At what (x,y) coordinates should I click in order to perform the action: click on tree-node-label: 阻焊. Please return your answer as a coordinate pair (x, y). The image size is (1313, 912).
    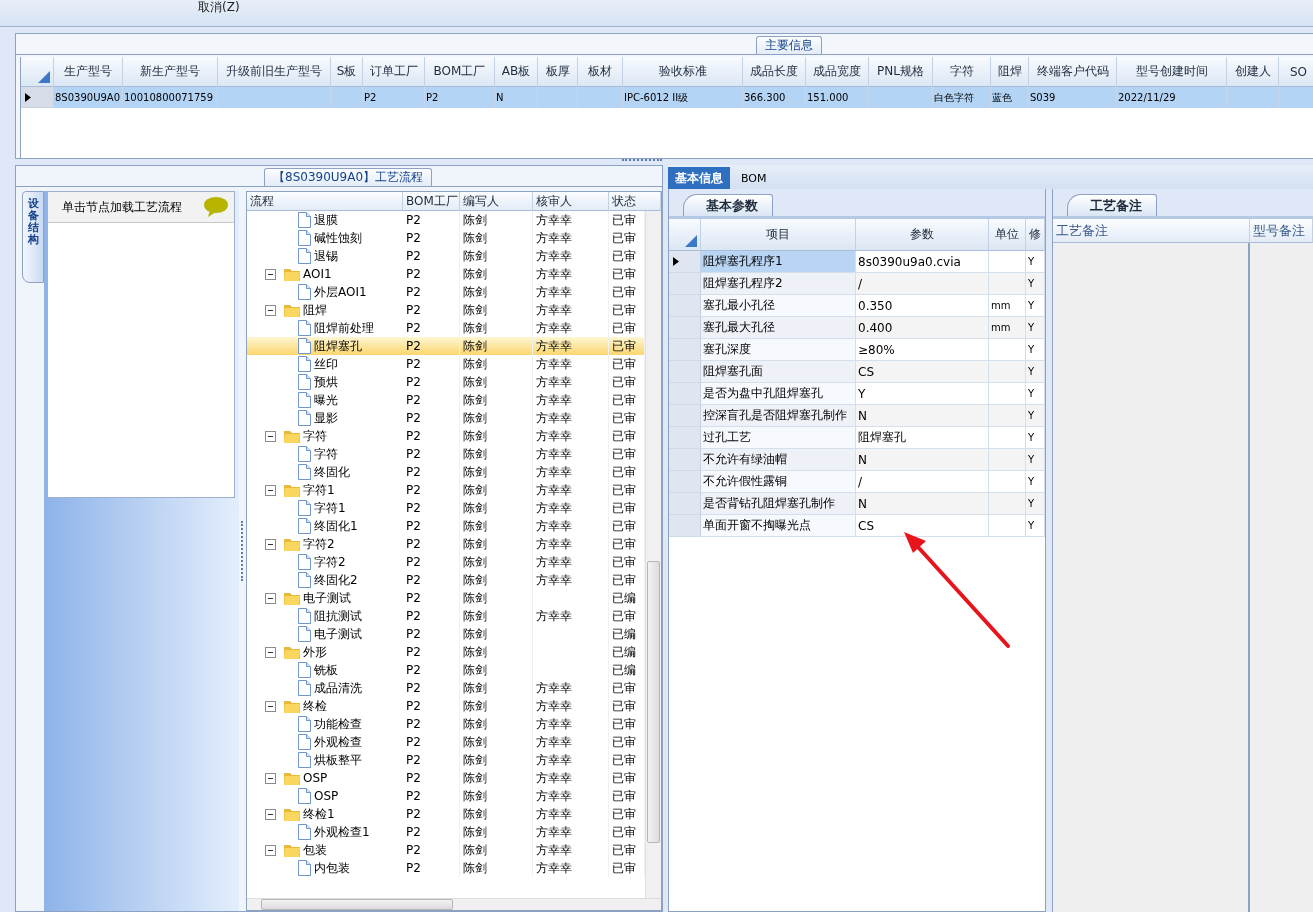
    Looking at the image, I should click on (315, 310).